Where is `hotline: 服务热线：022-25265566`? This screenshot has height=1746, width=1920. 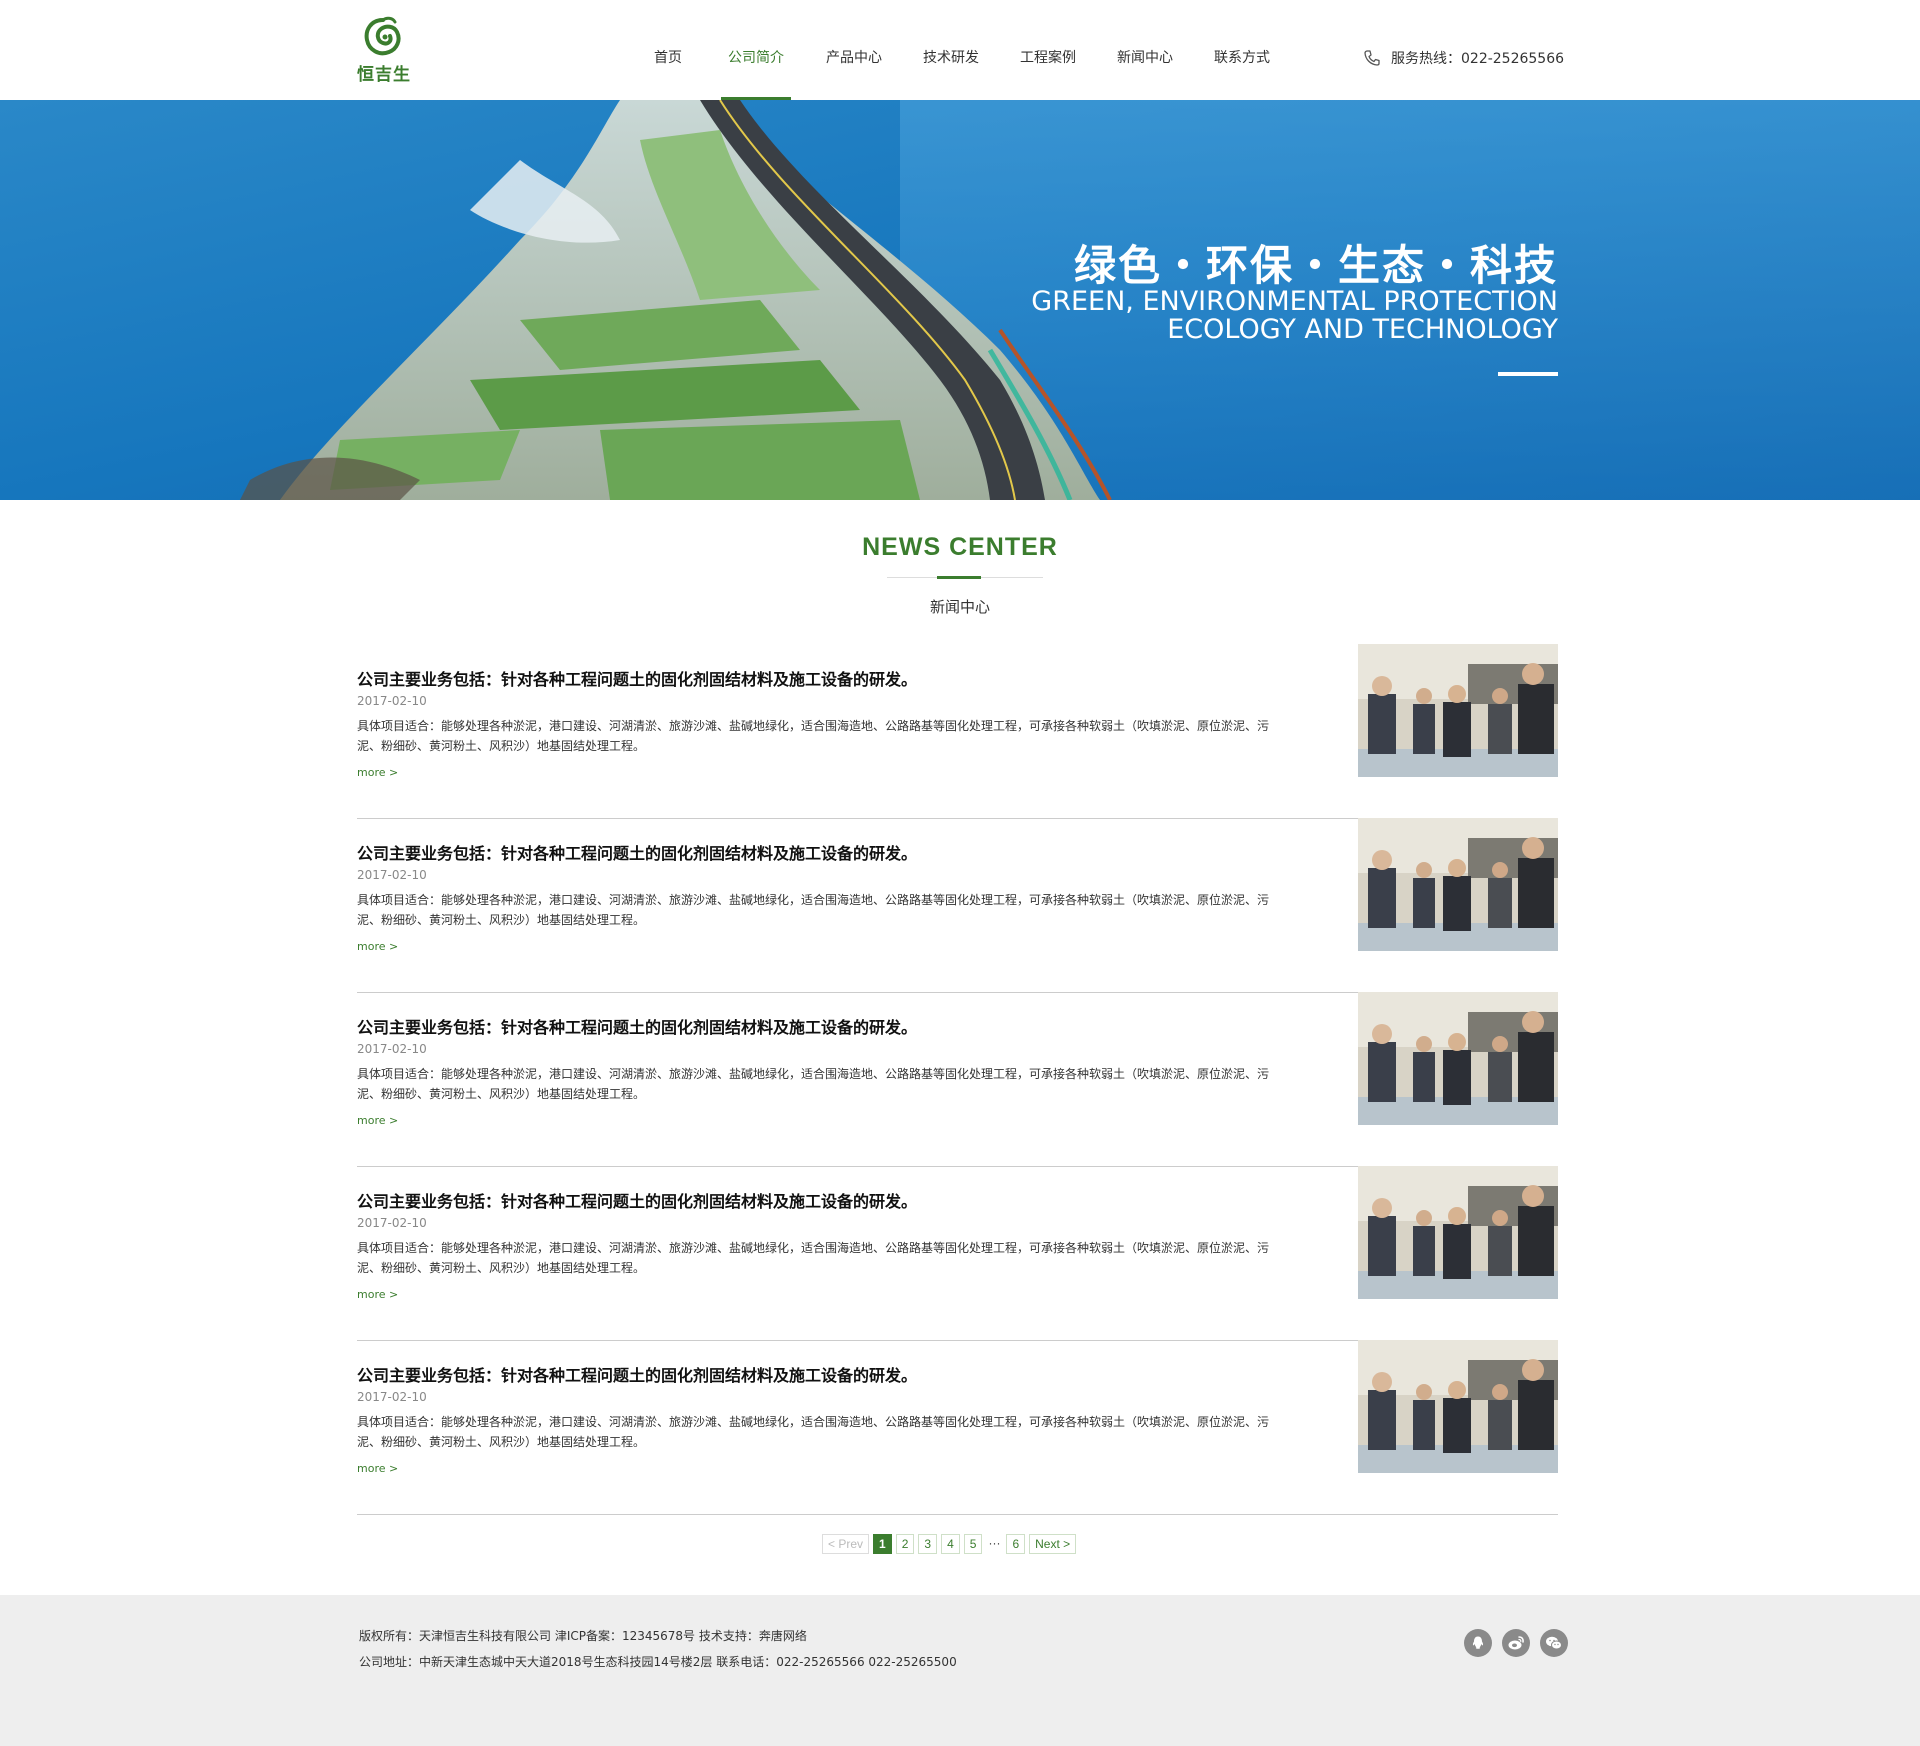
hotline: 服务热线：022-25265566 is located at coordinates (1463, 58).